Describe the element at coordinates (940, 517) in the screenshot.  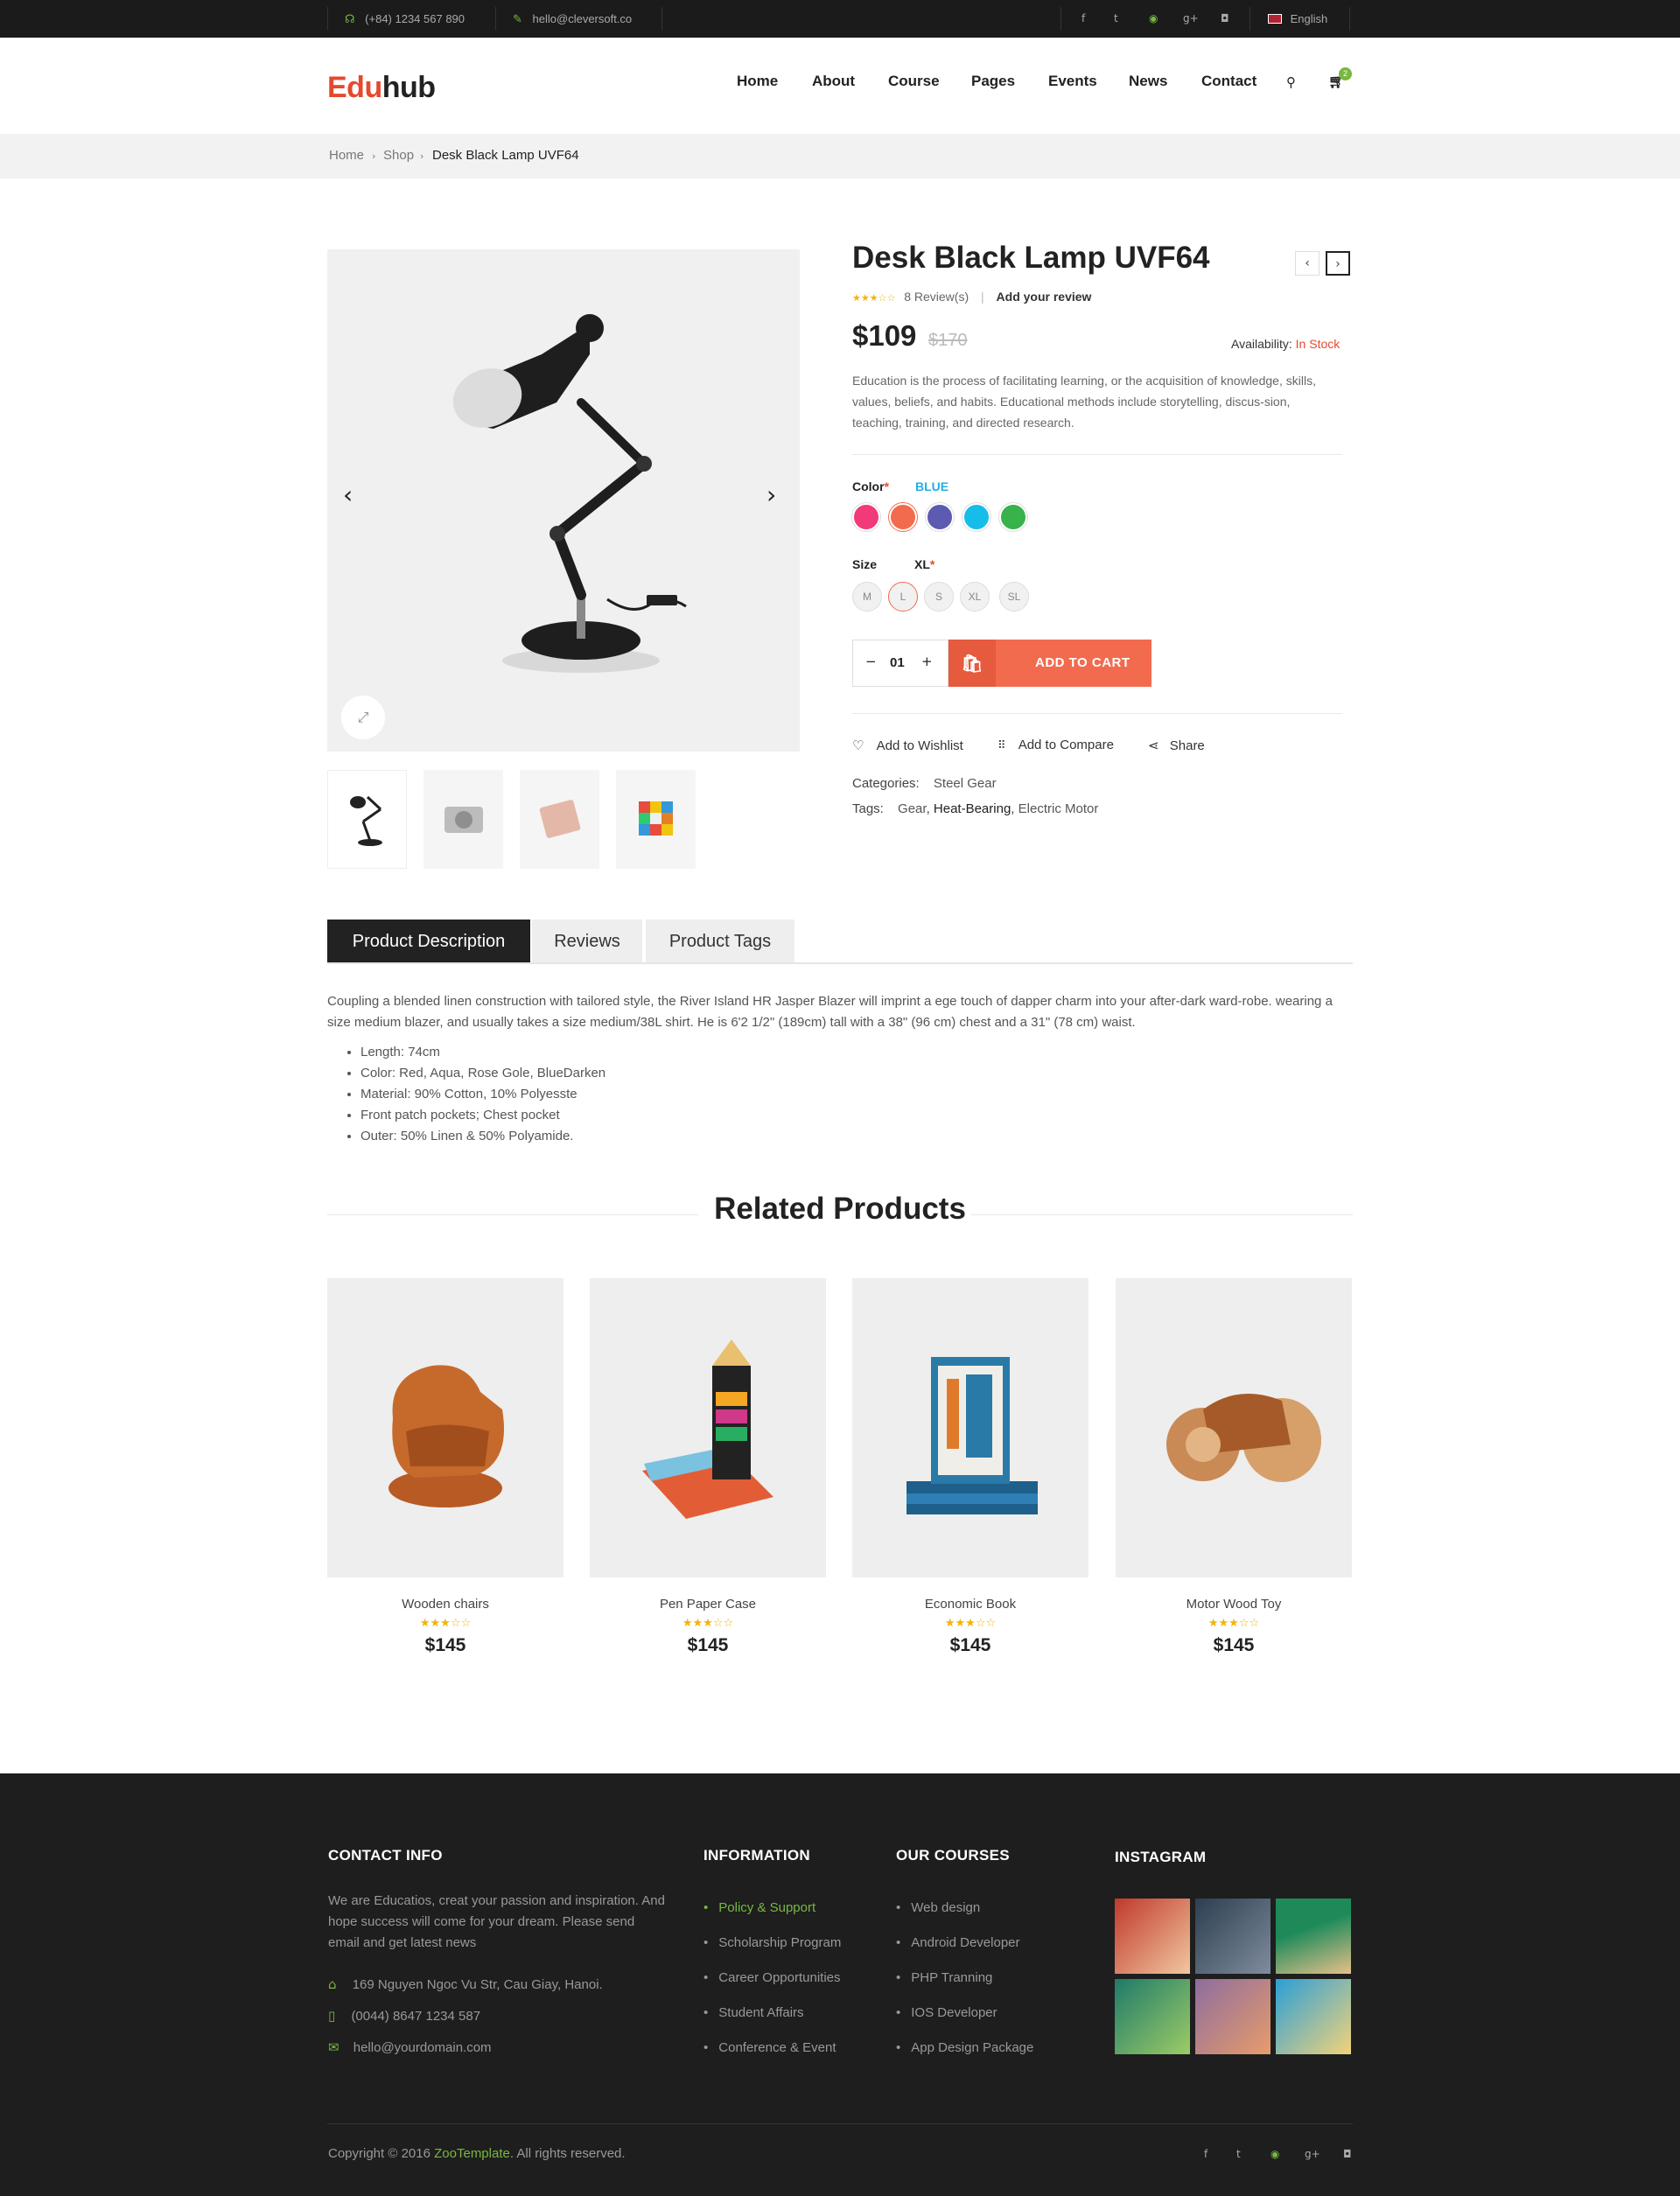
I see `color-swatch-purple` at that location.